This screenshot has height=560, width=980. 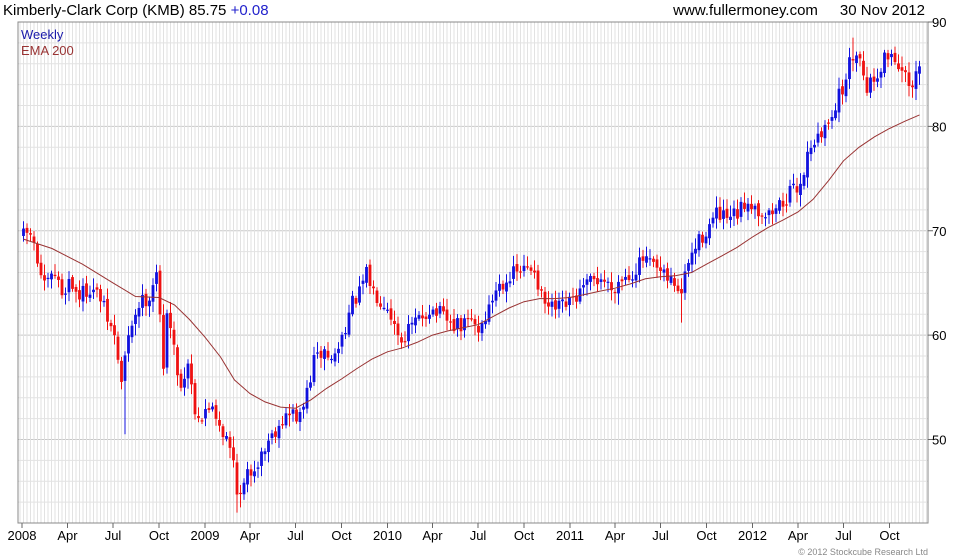 What do you see at coordinates (42, 34) in the screenshot?
I see `legend-entry: Weekly` at bounding box center [42, 34].